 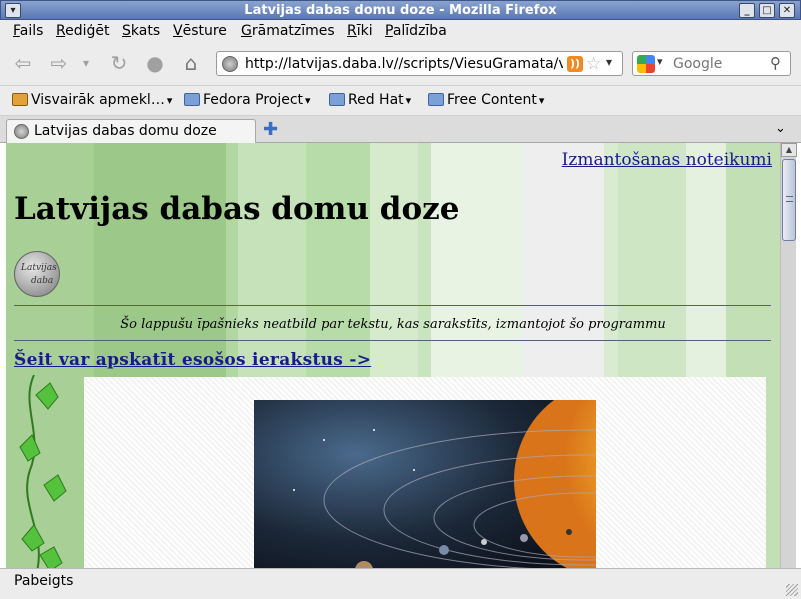 I want to click on close-icon: ✕, so click(x=787, y=10).